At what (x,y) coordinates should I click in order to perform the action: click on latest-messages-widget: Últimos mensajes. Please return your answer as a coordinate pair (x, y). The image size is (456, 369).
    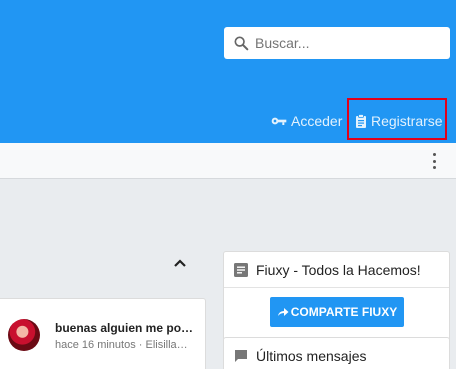
    Looking at the image, I should click on (336, 353).